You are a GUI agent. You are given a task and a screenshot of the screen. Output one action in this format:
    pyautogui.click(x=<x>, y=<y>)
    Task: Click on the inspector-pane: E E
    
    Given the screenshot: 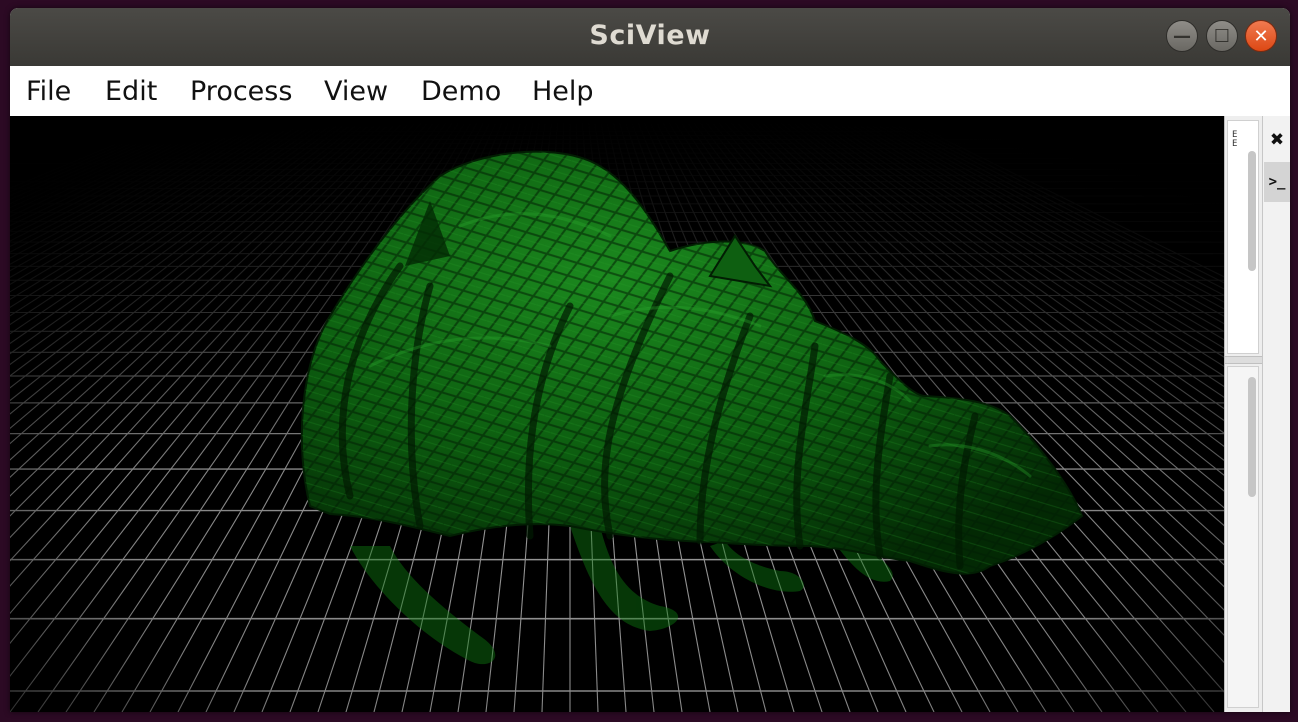 What is the action you would take?
    pyautogui.click(x=1243, y=237)
    